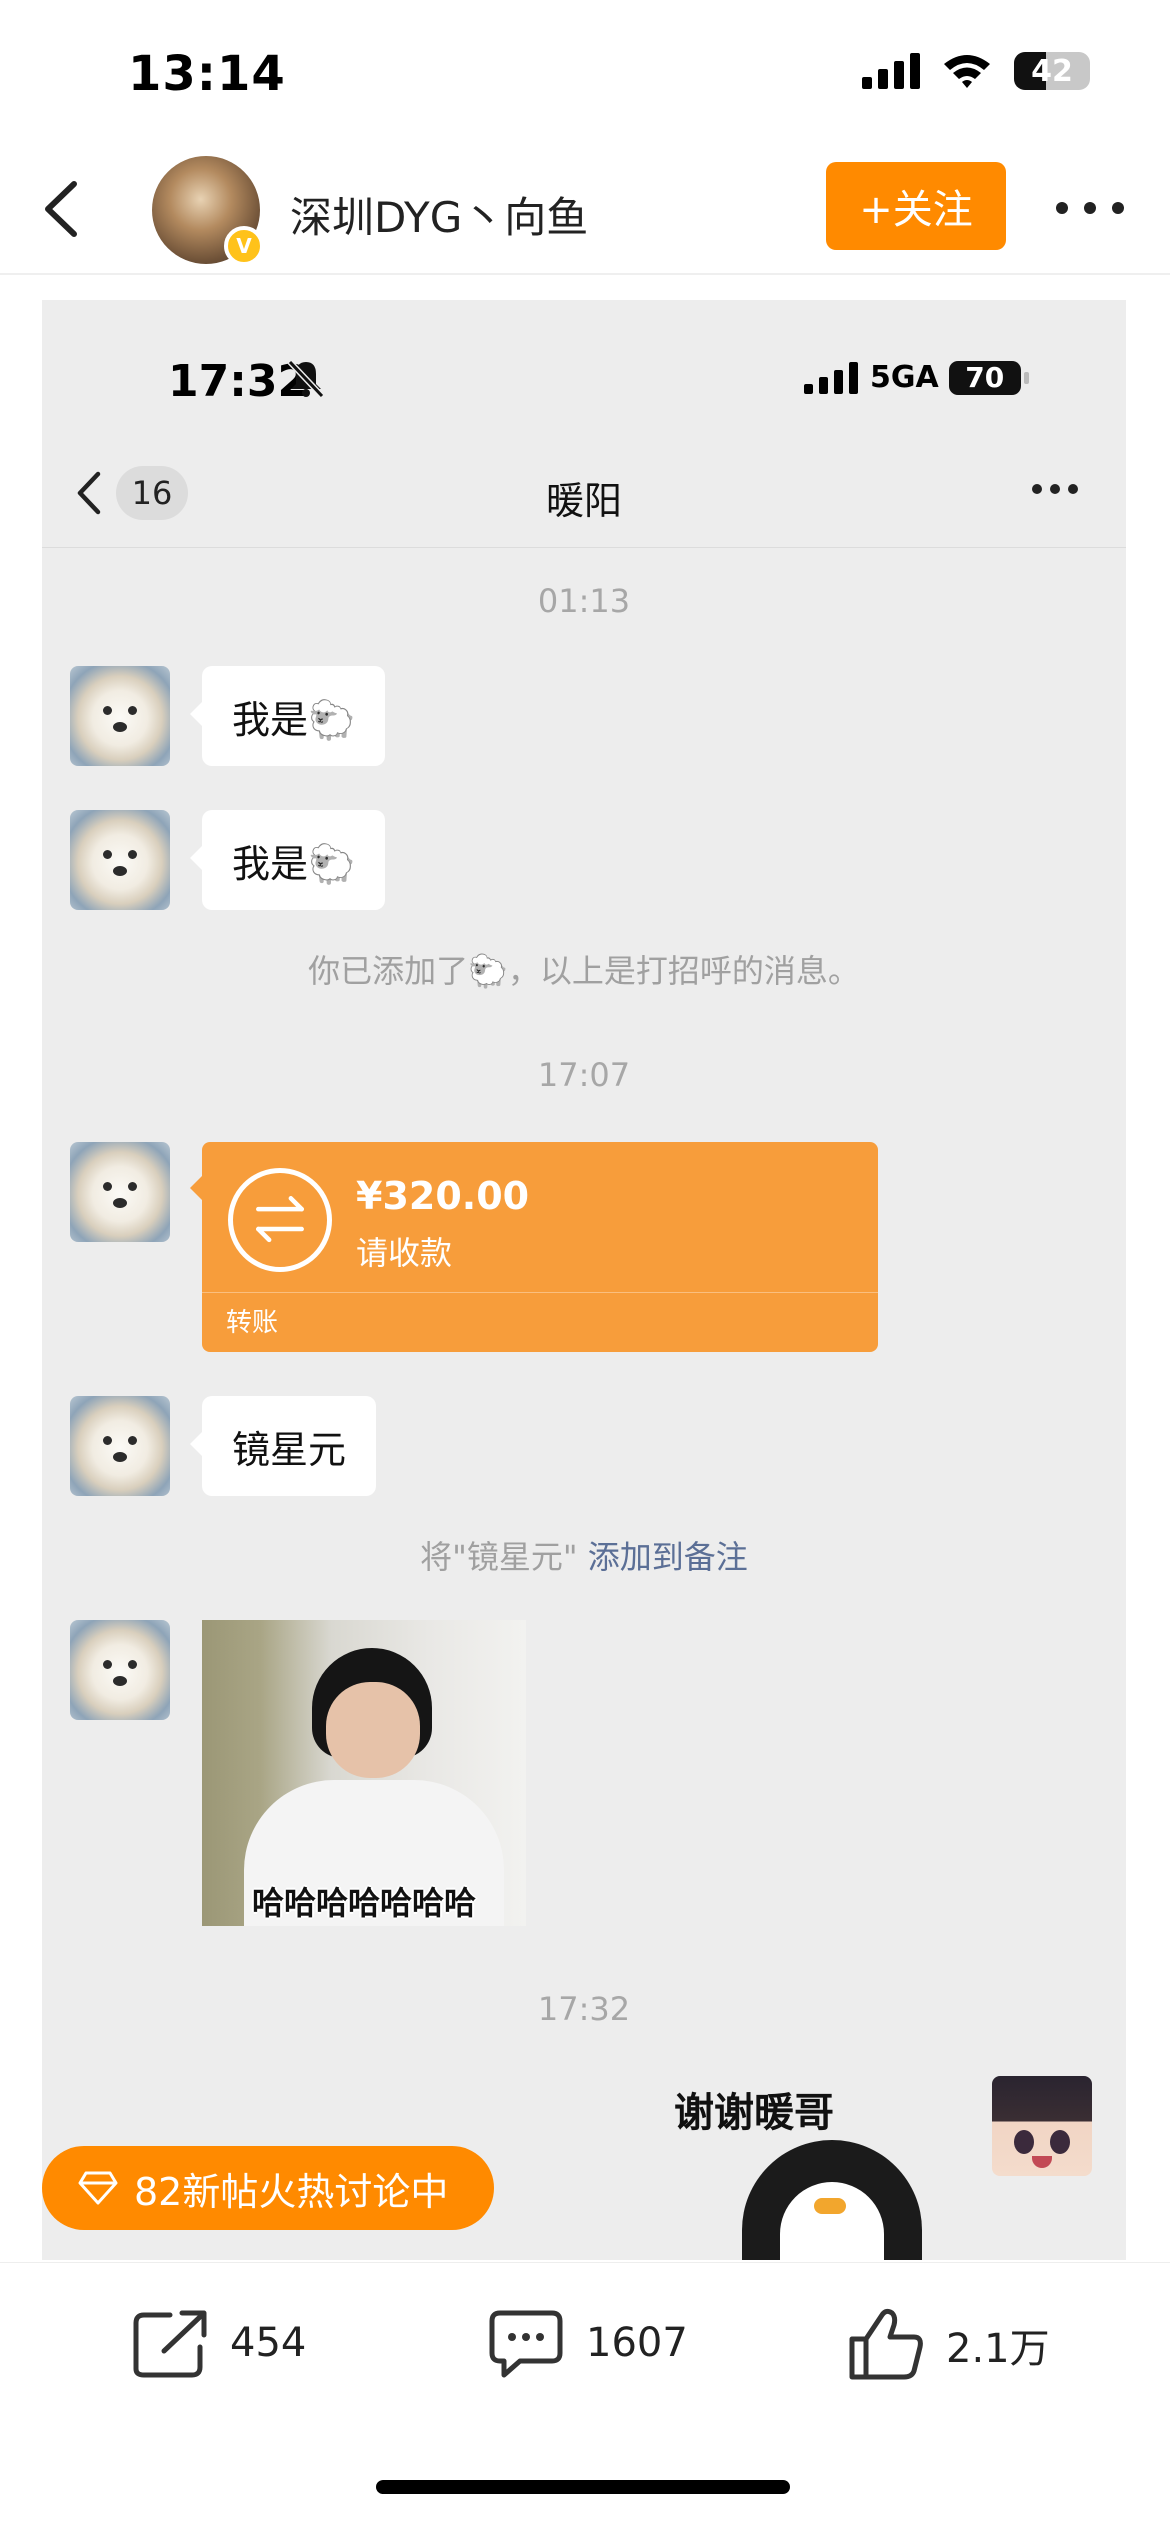 This screenshot has width=1170, height=2532. Describe the element at coordinates (291, 2191) in the screenshot. I see `hot-discussion-label: 82新帖火热讨论中` at that location.